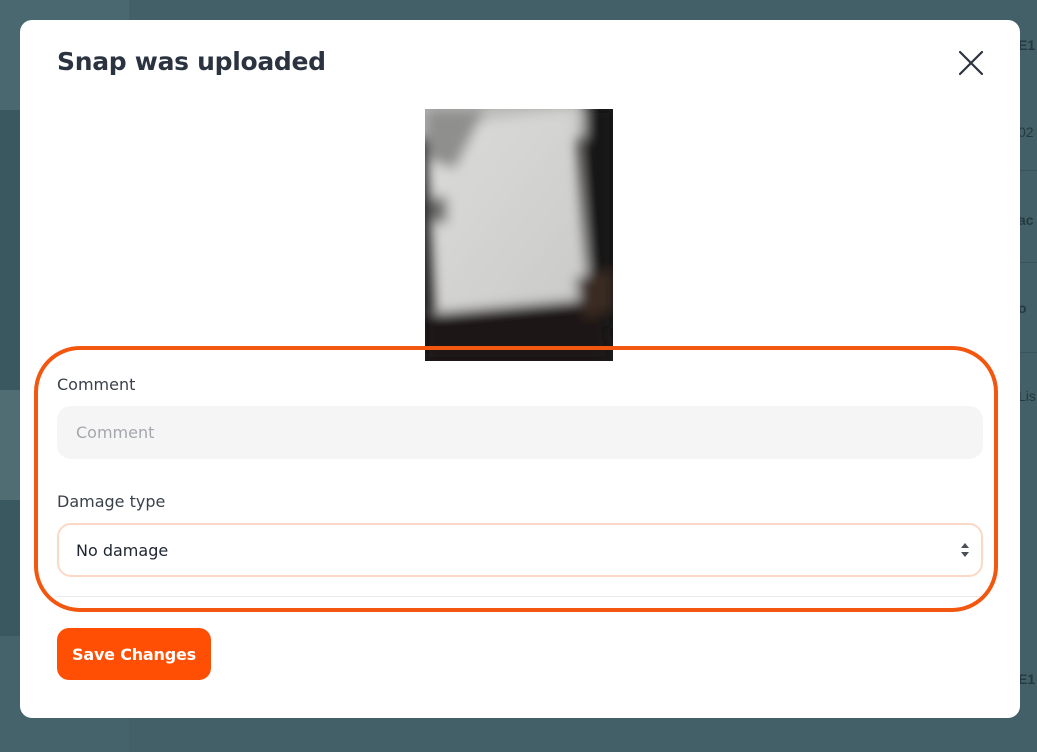 This screenshot has width=1037, height=752. What do you see at coordinates (520, 432) in the screenshot?
I see `comment-input` at bounding box center [520, 432].